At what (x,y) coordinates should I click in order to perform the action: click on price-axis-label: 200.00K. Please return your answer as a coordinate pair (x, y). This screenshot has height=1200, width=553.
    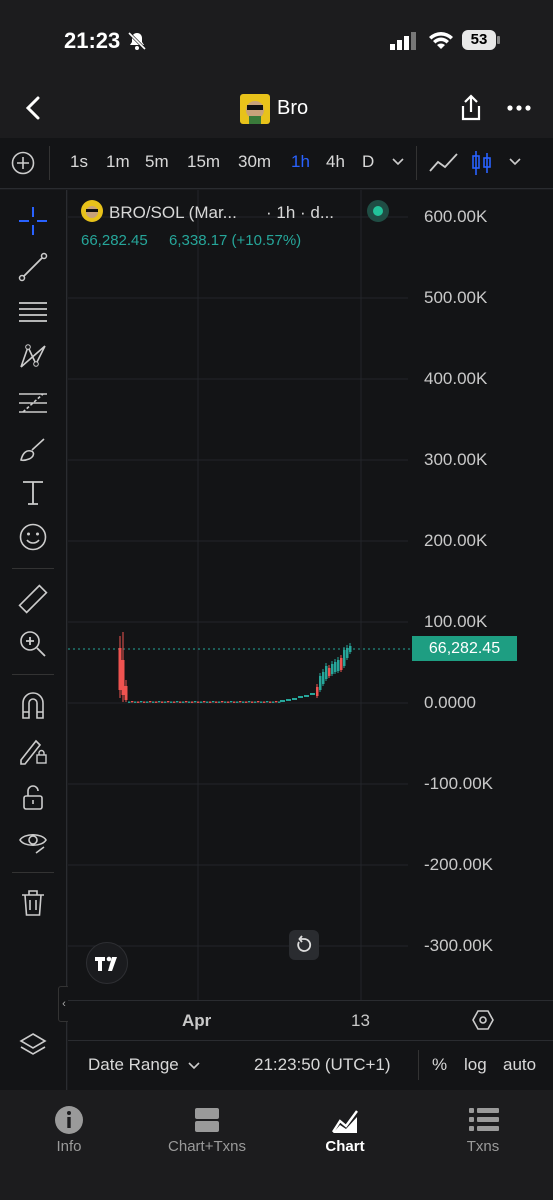
    Looking at the image, I should click on (456, 540).